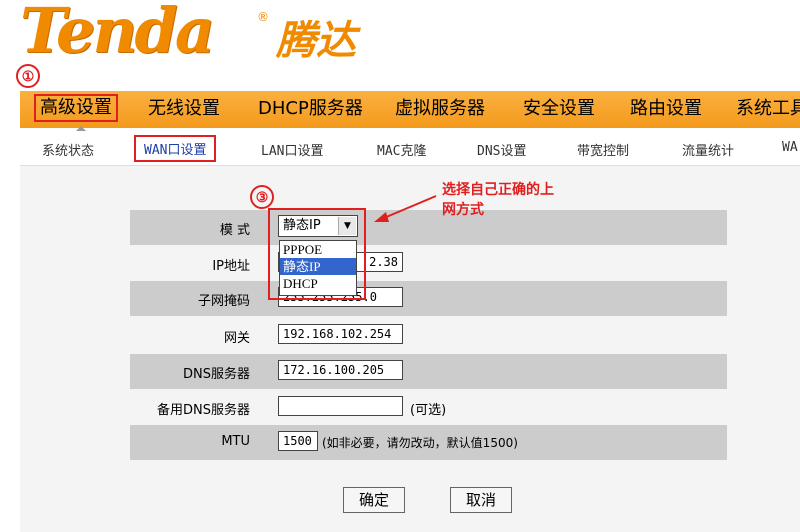  I want to click on row-mask: 子网掩码 255.255.255.0, so click(428, 298).